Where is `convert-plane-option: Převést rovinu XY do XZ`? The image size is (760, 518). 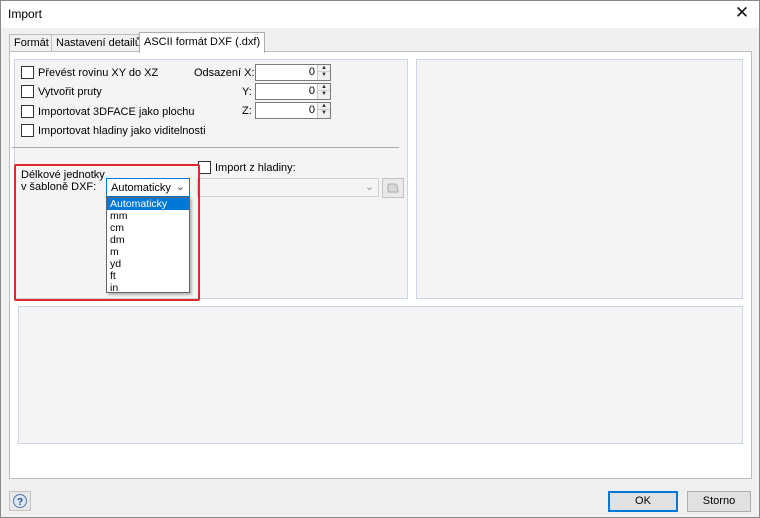
convert-plane-option: Převést rovinu XY do XZ is located at coordinates (89, 72).